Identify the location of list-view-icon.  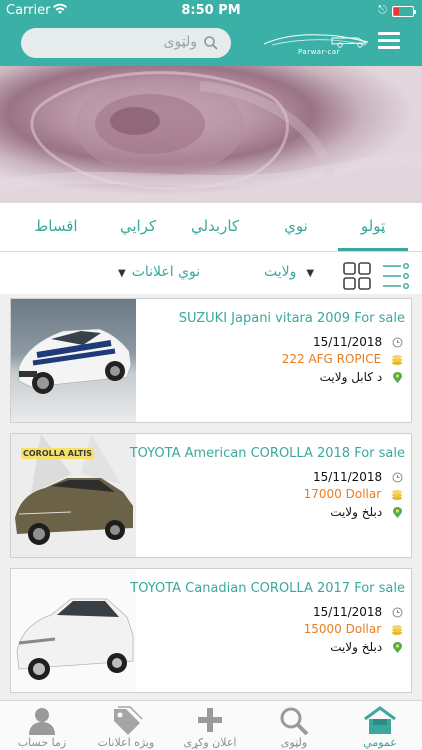
(396, 276).